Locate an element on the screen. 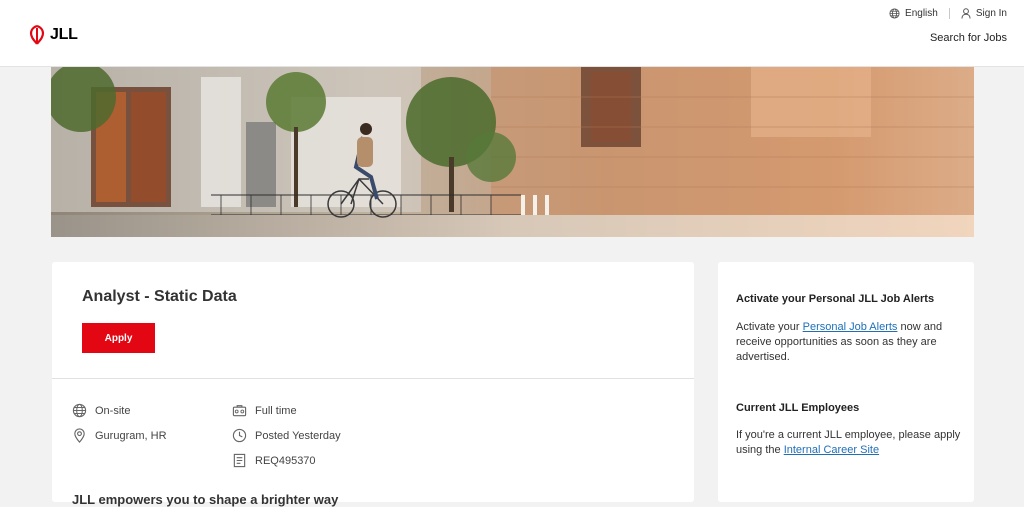 The height and width of the screenshot is (507, 1024). employment-type: Full time is located at coordinates (264, 410).